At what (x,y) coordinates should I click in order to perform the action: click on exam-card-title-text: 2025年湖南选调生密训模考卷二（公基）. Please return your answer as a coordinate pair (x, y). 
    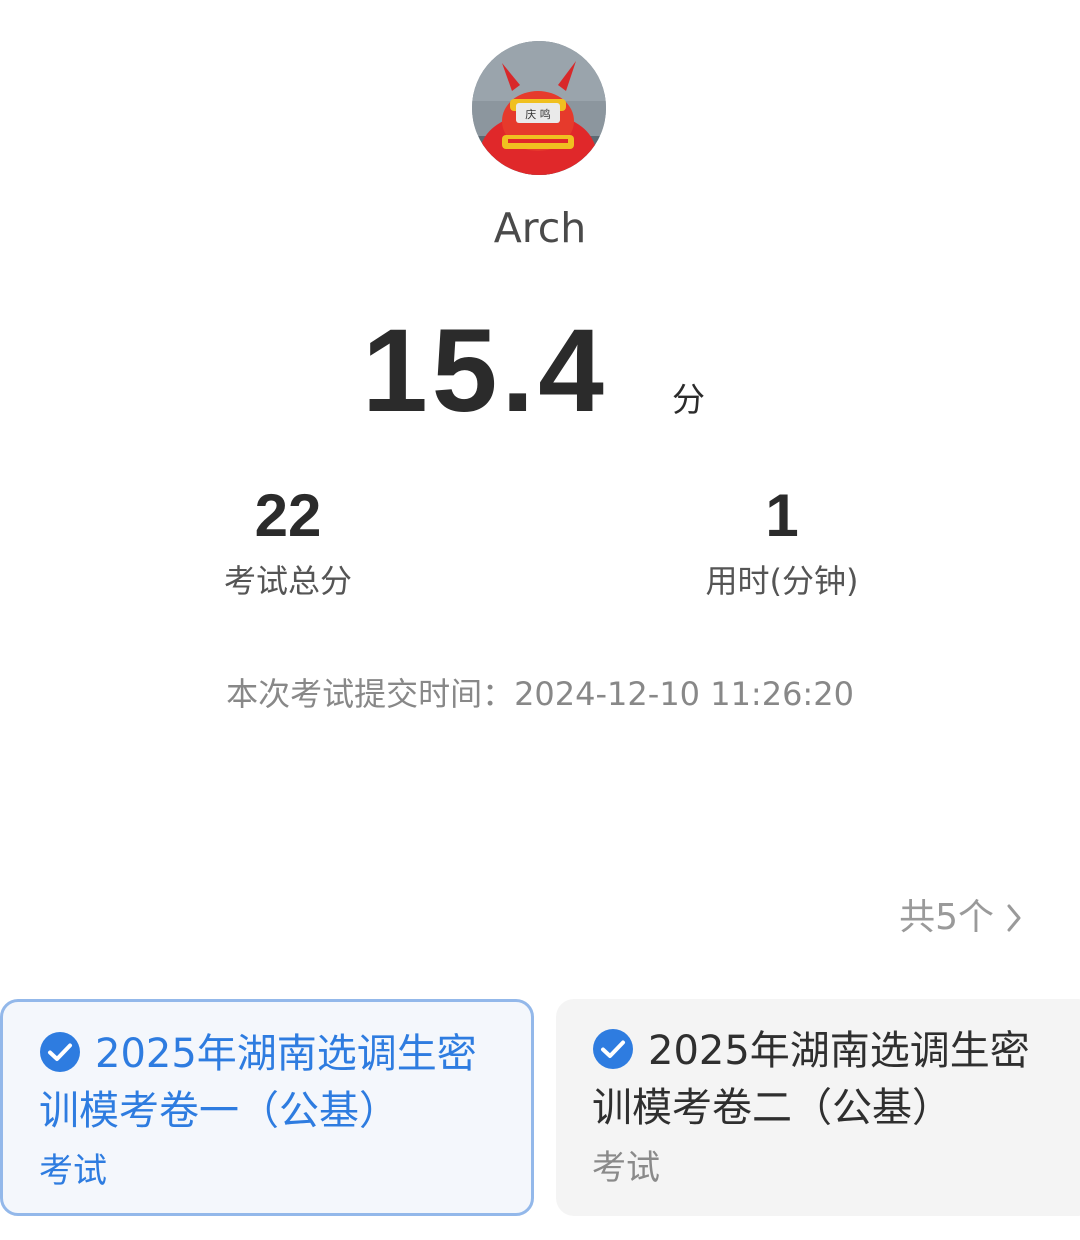
    Looking at the image, I should click on (811, 1079).